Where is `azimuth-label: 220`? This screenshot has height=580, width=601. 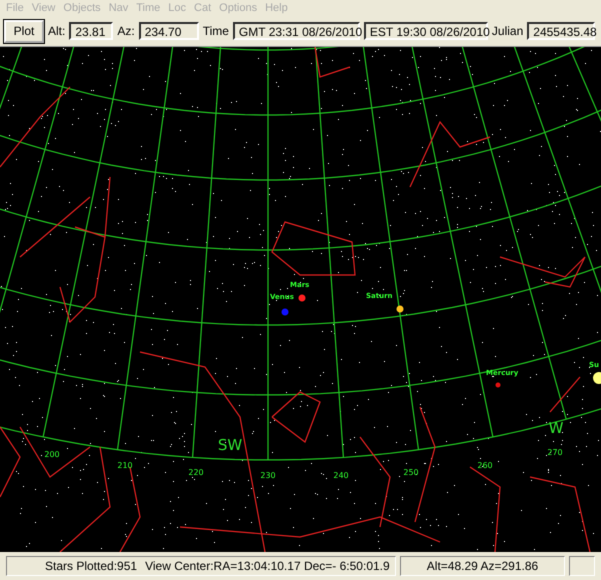
azimuth-label: 220 is located at coordinates (196, 472).